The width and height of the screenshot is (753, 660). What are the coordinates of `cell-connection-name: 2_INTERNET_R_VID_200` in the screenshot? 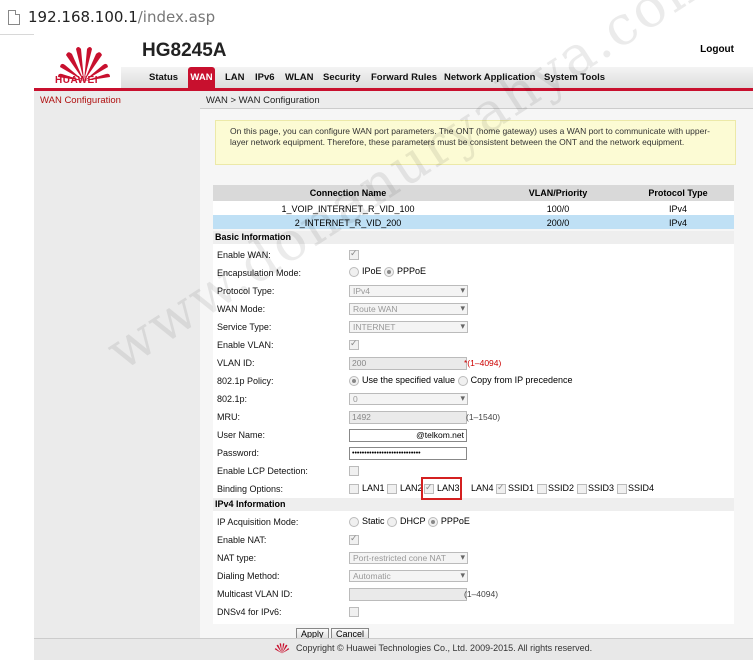 It's located at (348, 223).